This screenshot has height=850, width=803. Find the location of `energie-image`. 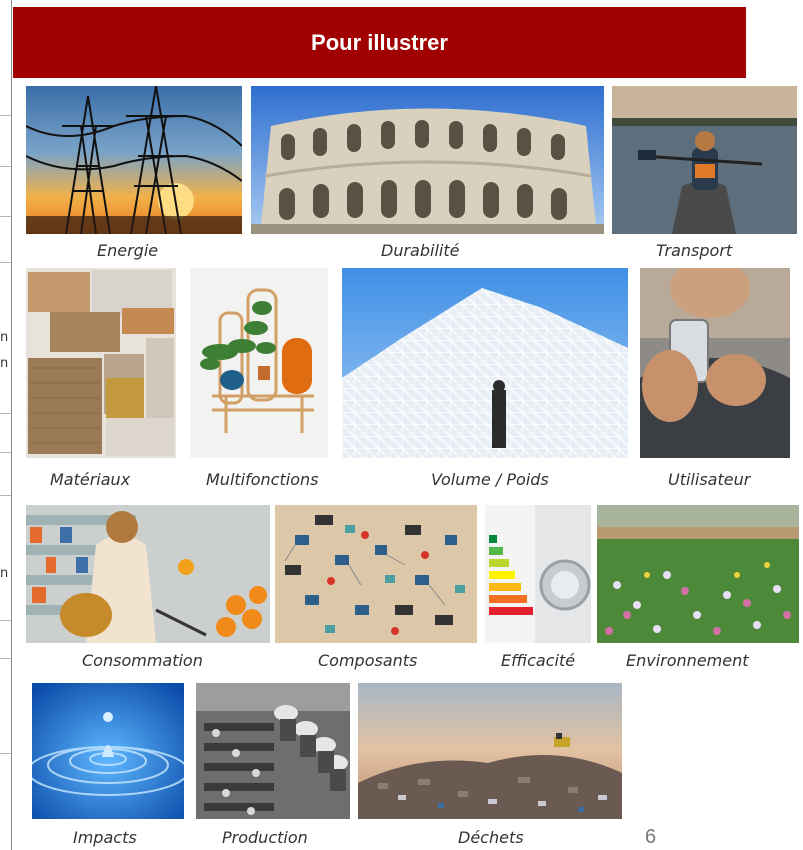

energie-image is located at coordinates (134, 160).